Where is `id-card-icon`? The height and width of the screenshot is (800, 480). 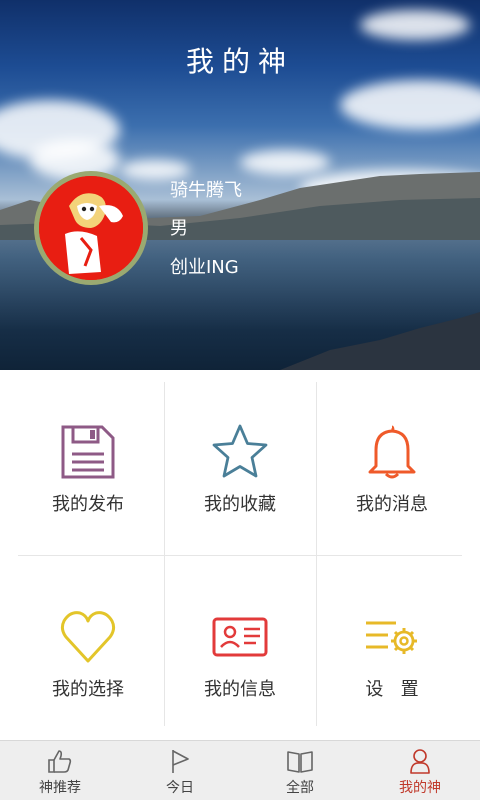
id-card-icon is located at coordinates (240, 637).